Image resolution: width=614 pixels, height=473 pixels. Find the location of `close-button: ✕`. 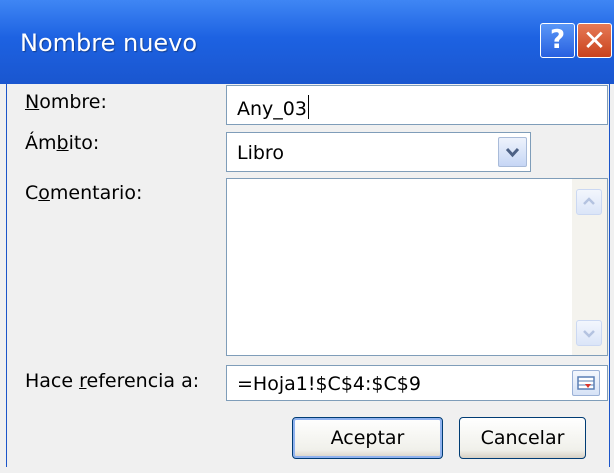

close-button: ✕ is located at coordinates (594, 40).